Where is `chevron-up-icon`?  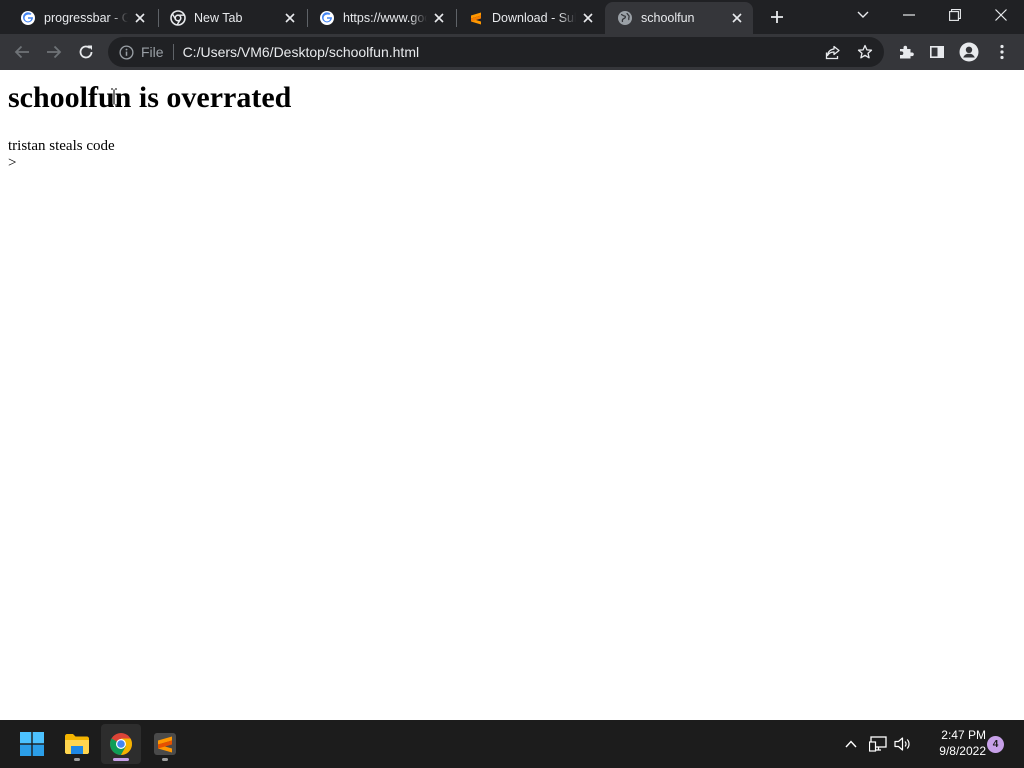 chevron-up-icon is located at coordinates (851, 744).